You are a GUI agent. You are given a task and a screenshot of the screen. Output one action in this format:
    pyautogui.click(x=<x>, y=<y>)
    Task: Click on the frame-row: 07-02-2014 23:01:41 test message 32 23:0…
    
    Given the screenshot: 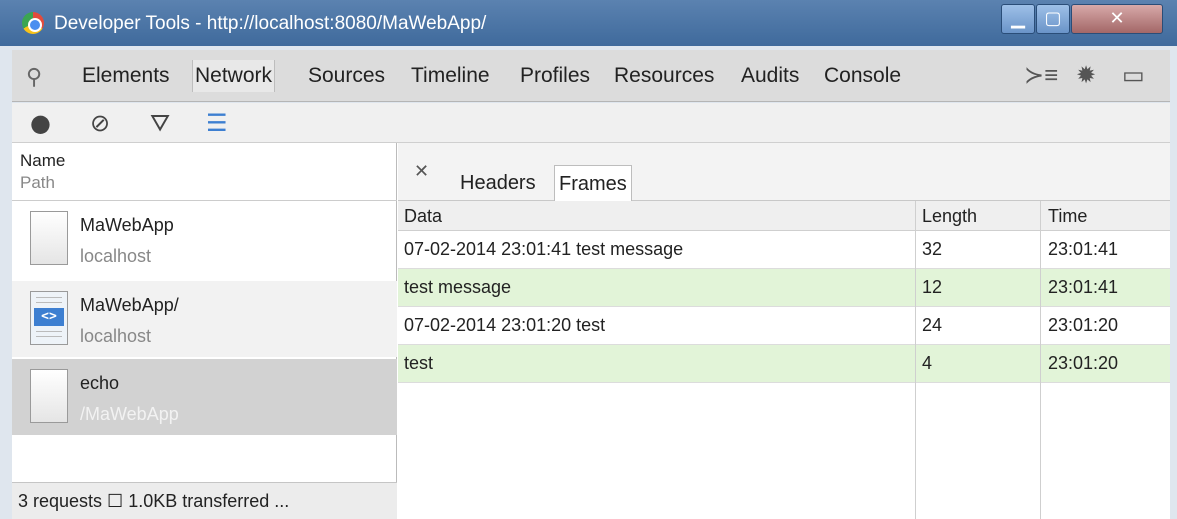 What is the action you would take?
    pyautogui.click(x=784, y=250)
    